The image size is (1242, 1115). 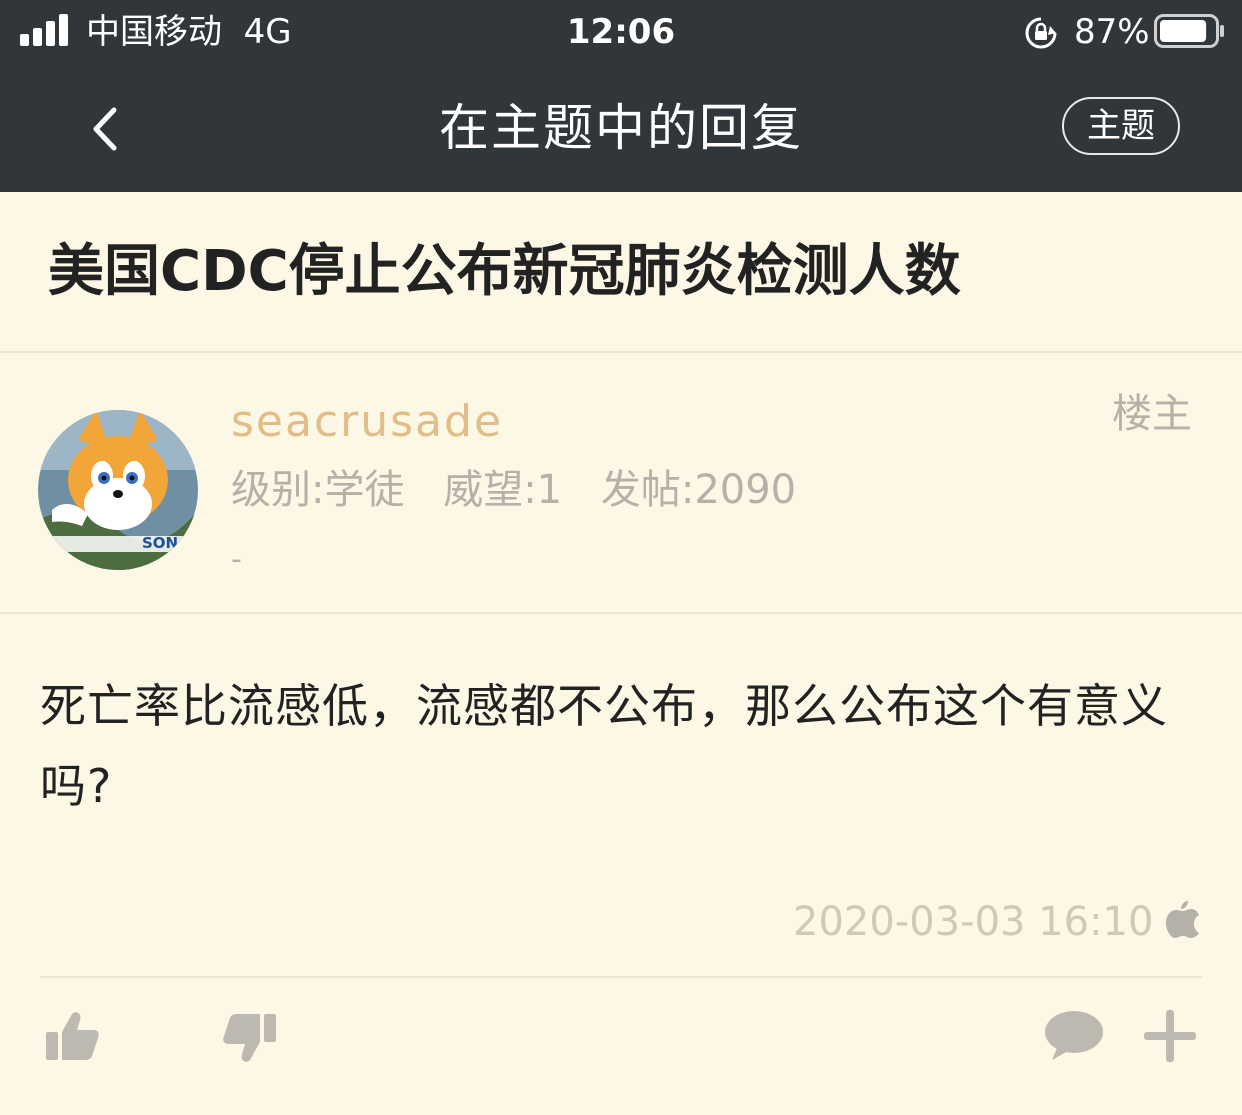 I want to click on username: seacrusade, so click(x=367, y=422).